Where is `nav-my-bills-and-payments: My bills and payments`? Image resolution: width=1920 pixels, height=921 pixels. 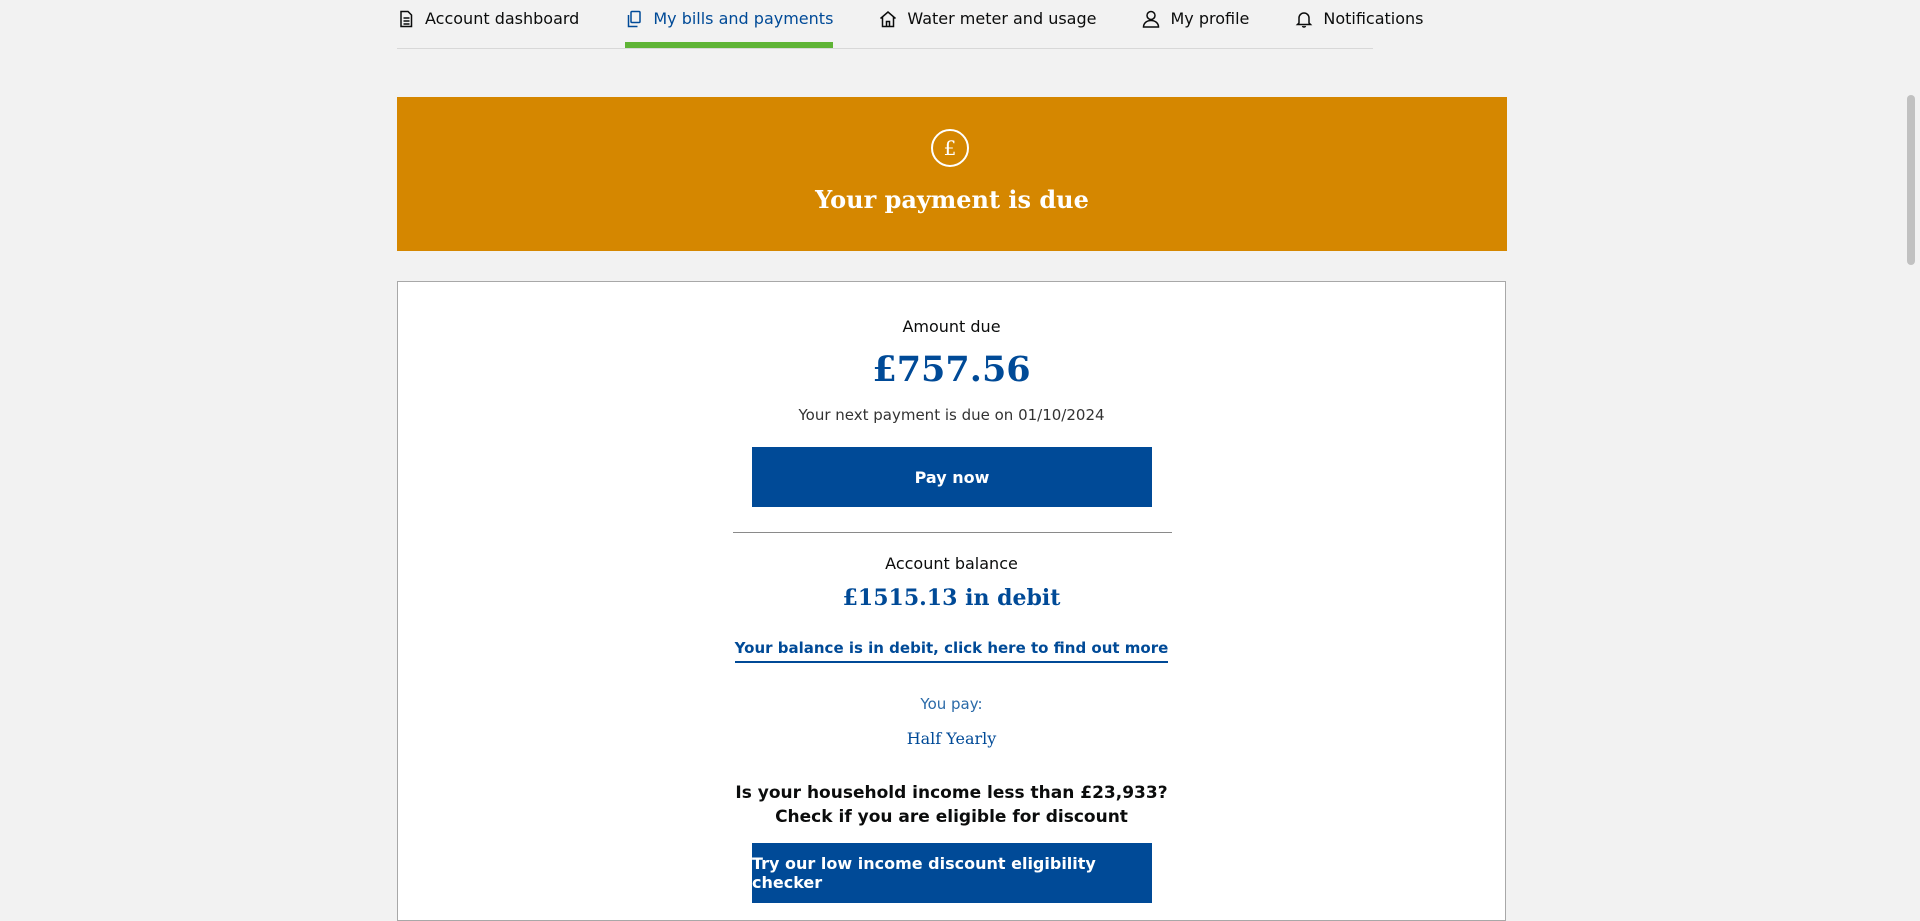
nav-my-bills-and-payments: My bills and payments is located at coordinates (729, 24).